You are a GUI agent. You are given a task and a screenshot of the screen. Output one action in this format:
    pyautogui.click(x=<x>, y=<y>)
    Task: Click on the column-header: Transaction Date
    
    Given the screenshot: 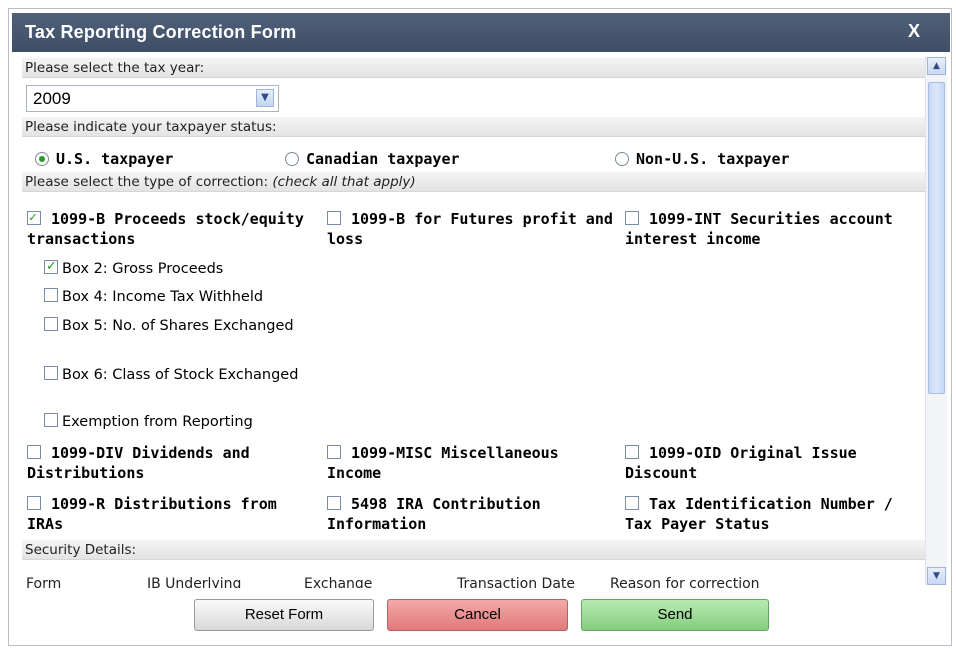 What is the action you would take?
    pyautogui.click(x=516, y=582)
    